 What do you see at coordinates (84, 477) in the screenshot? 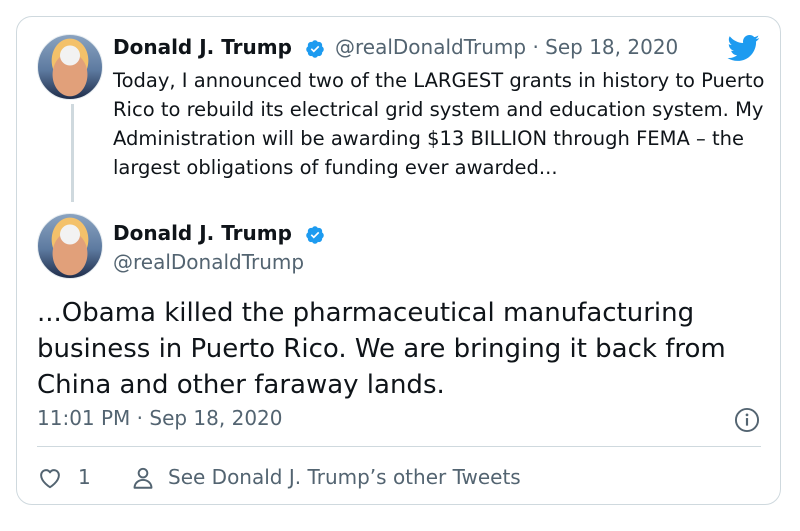
I see `like-count: 1` at bounding box center [84, 477].